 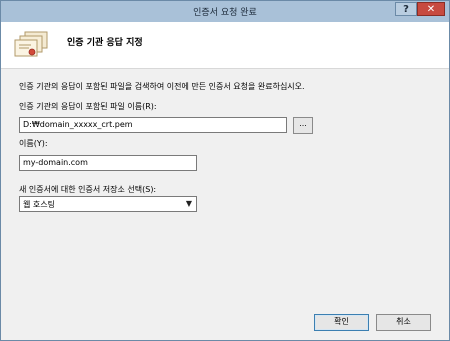 I want to click on ok-button: 확인, so click(x=341, y=322).